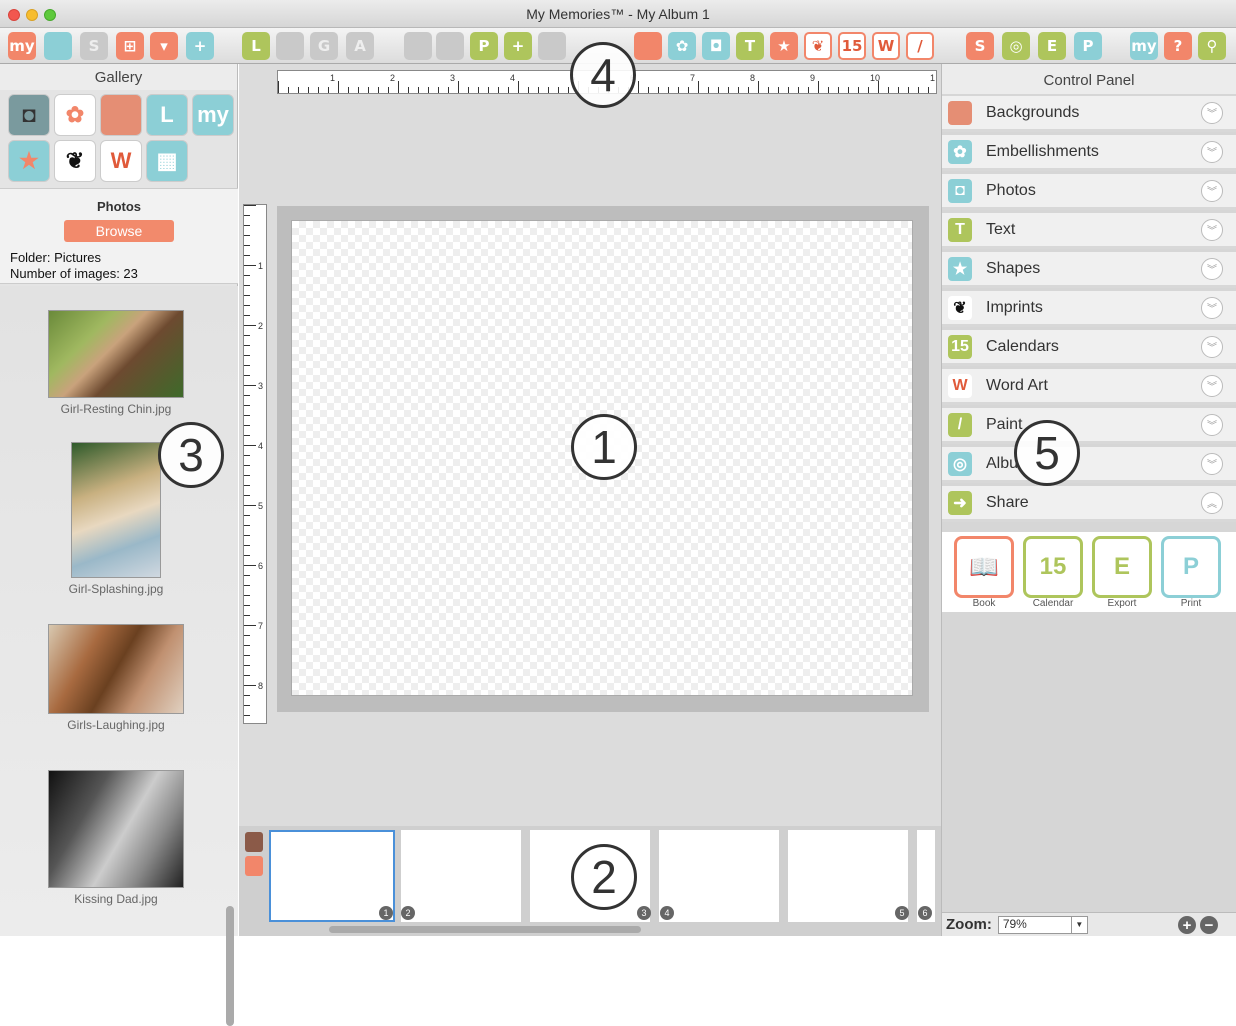 The image size is (1236, 1026). What do you see at coordinates (94, 46) in the screenshot?
I see `save-icon: S` at bounding box center [94, 46].